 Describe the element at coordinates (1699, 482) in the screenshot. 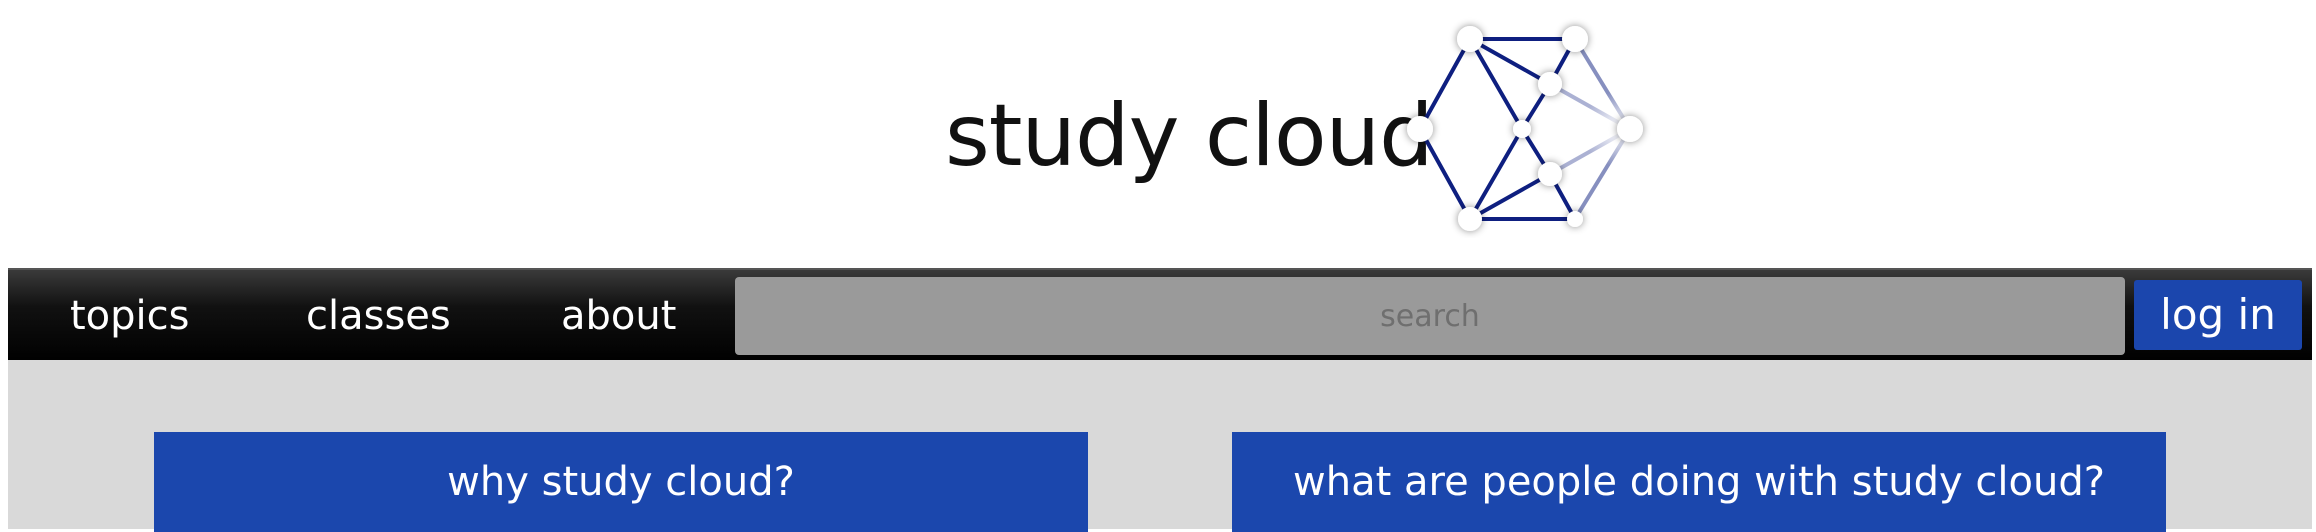

I see `what-people-doing-card: what are people doing with study cloud?` at that location.